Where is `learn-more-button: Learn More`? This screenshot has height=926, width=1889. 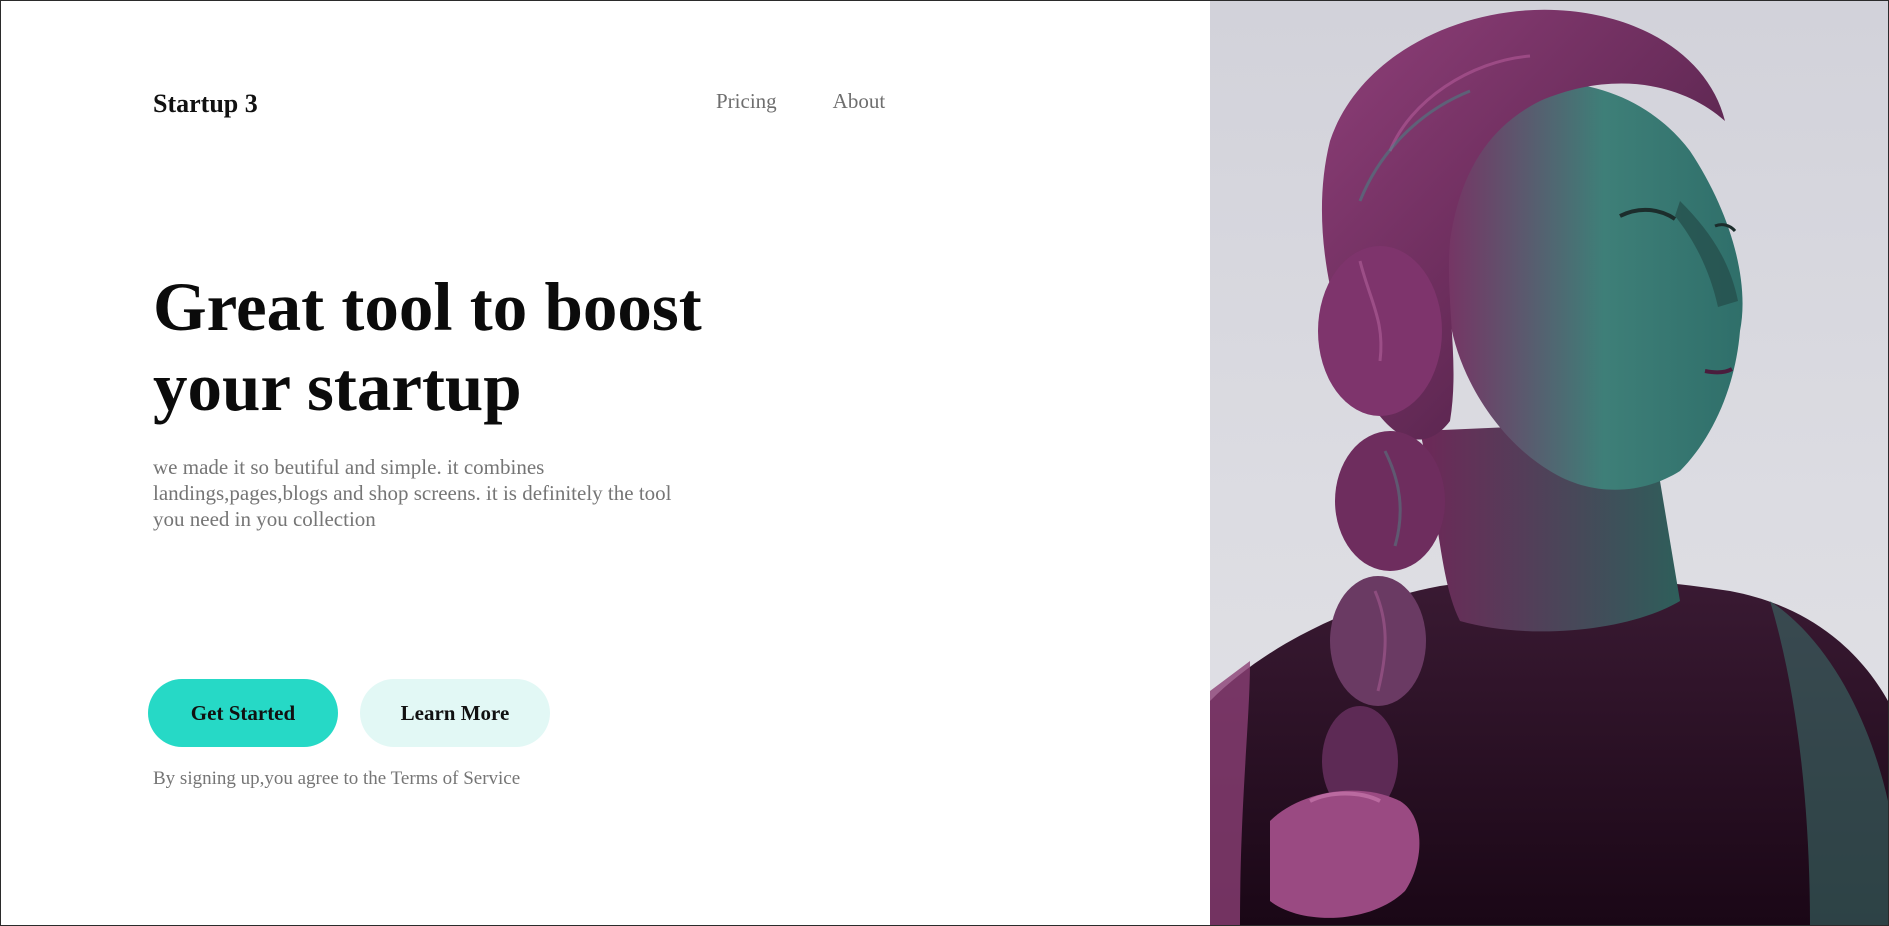 learn-more-button: Learn More is located at coordinates (455, 713).